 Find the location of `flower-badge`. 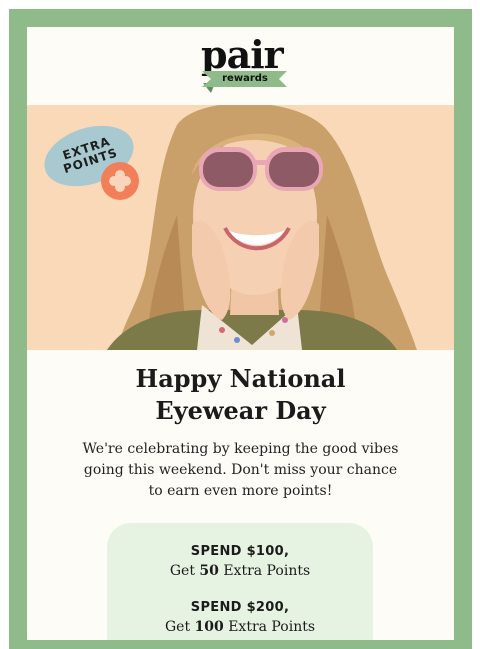

flower-badge is located at coordinates (120, 181).